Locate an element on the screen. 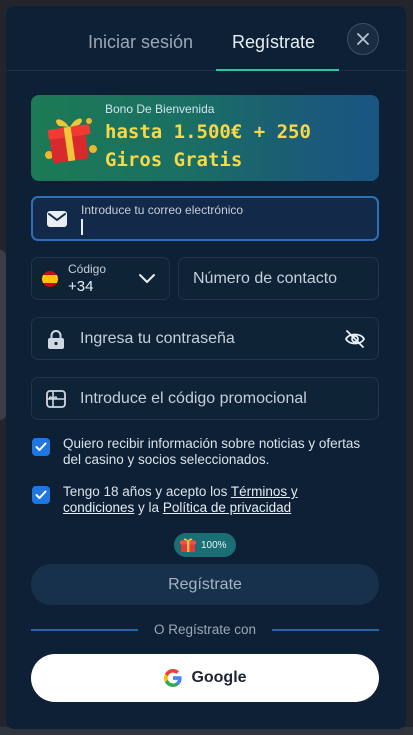  progress-value: 100% is located at coordinates (214, 545).